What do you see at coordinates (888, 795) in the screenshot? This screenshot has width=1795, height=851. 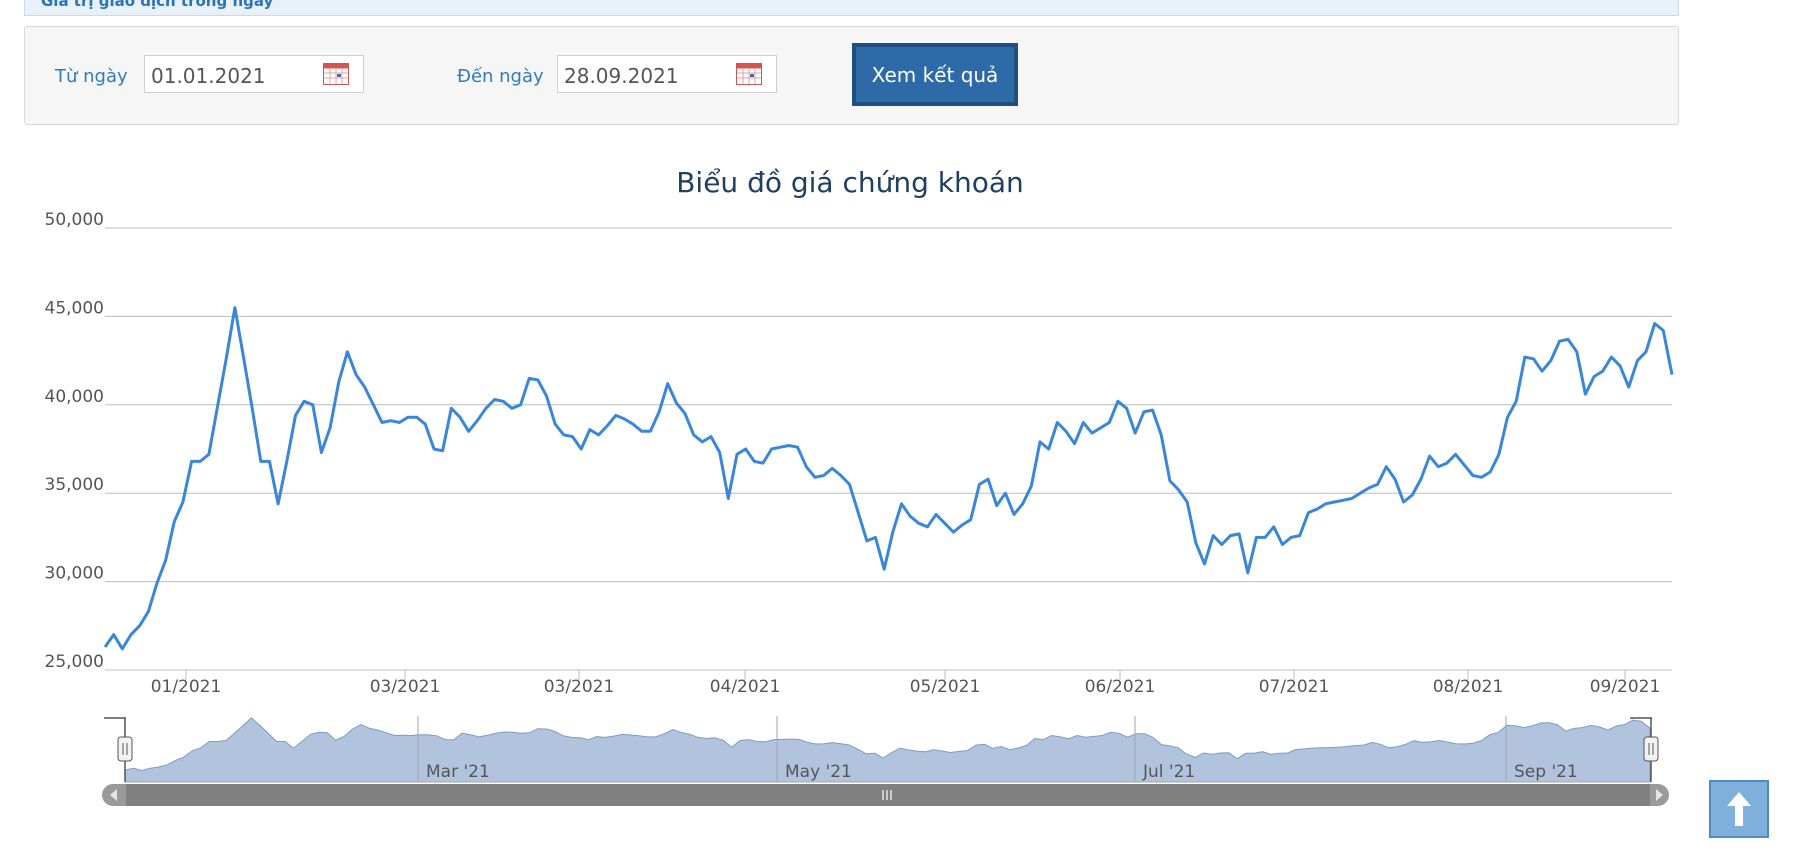 I see `scrollbar-thumb` at bounding box center [888, 795].